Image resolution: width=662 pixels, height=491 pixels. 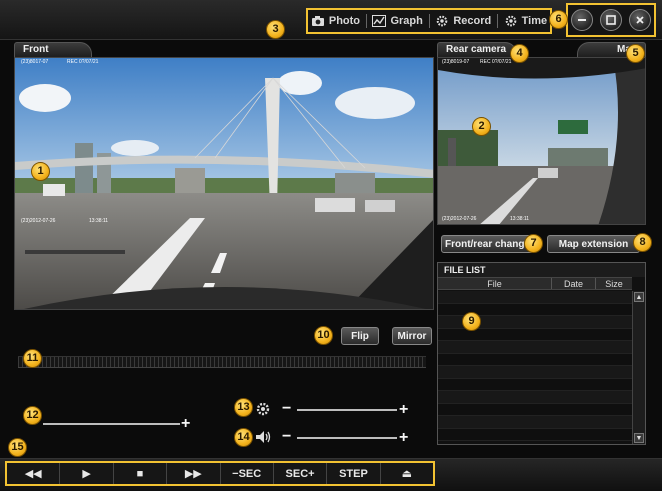 What do you see at coordinates (593, 244) in the screenshot?
I see `map-extension-button: Map extension` at bounding box center [593, 244].